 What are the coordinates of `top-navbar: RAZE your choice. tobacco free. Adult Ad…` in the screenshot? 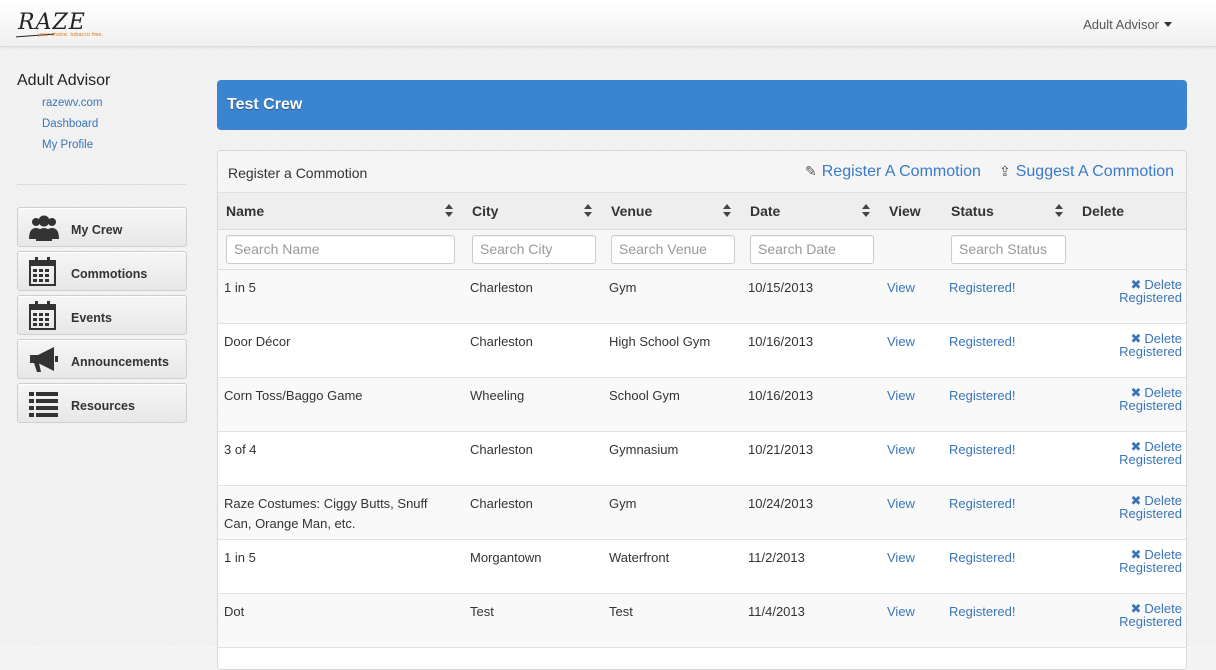 It's located at (608, 23).